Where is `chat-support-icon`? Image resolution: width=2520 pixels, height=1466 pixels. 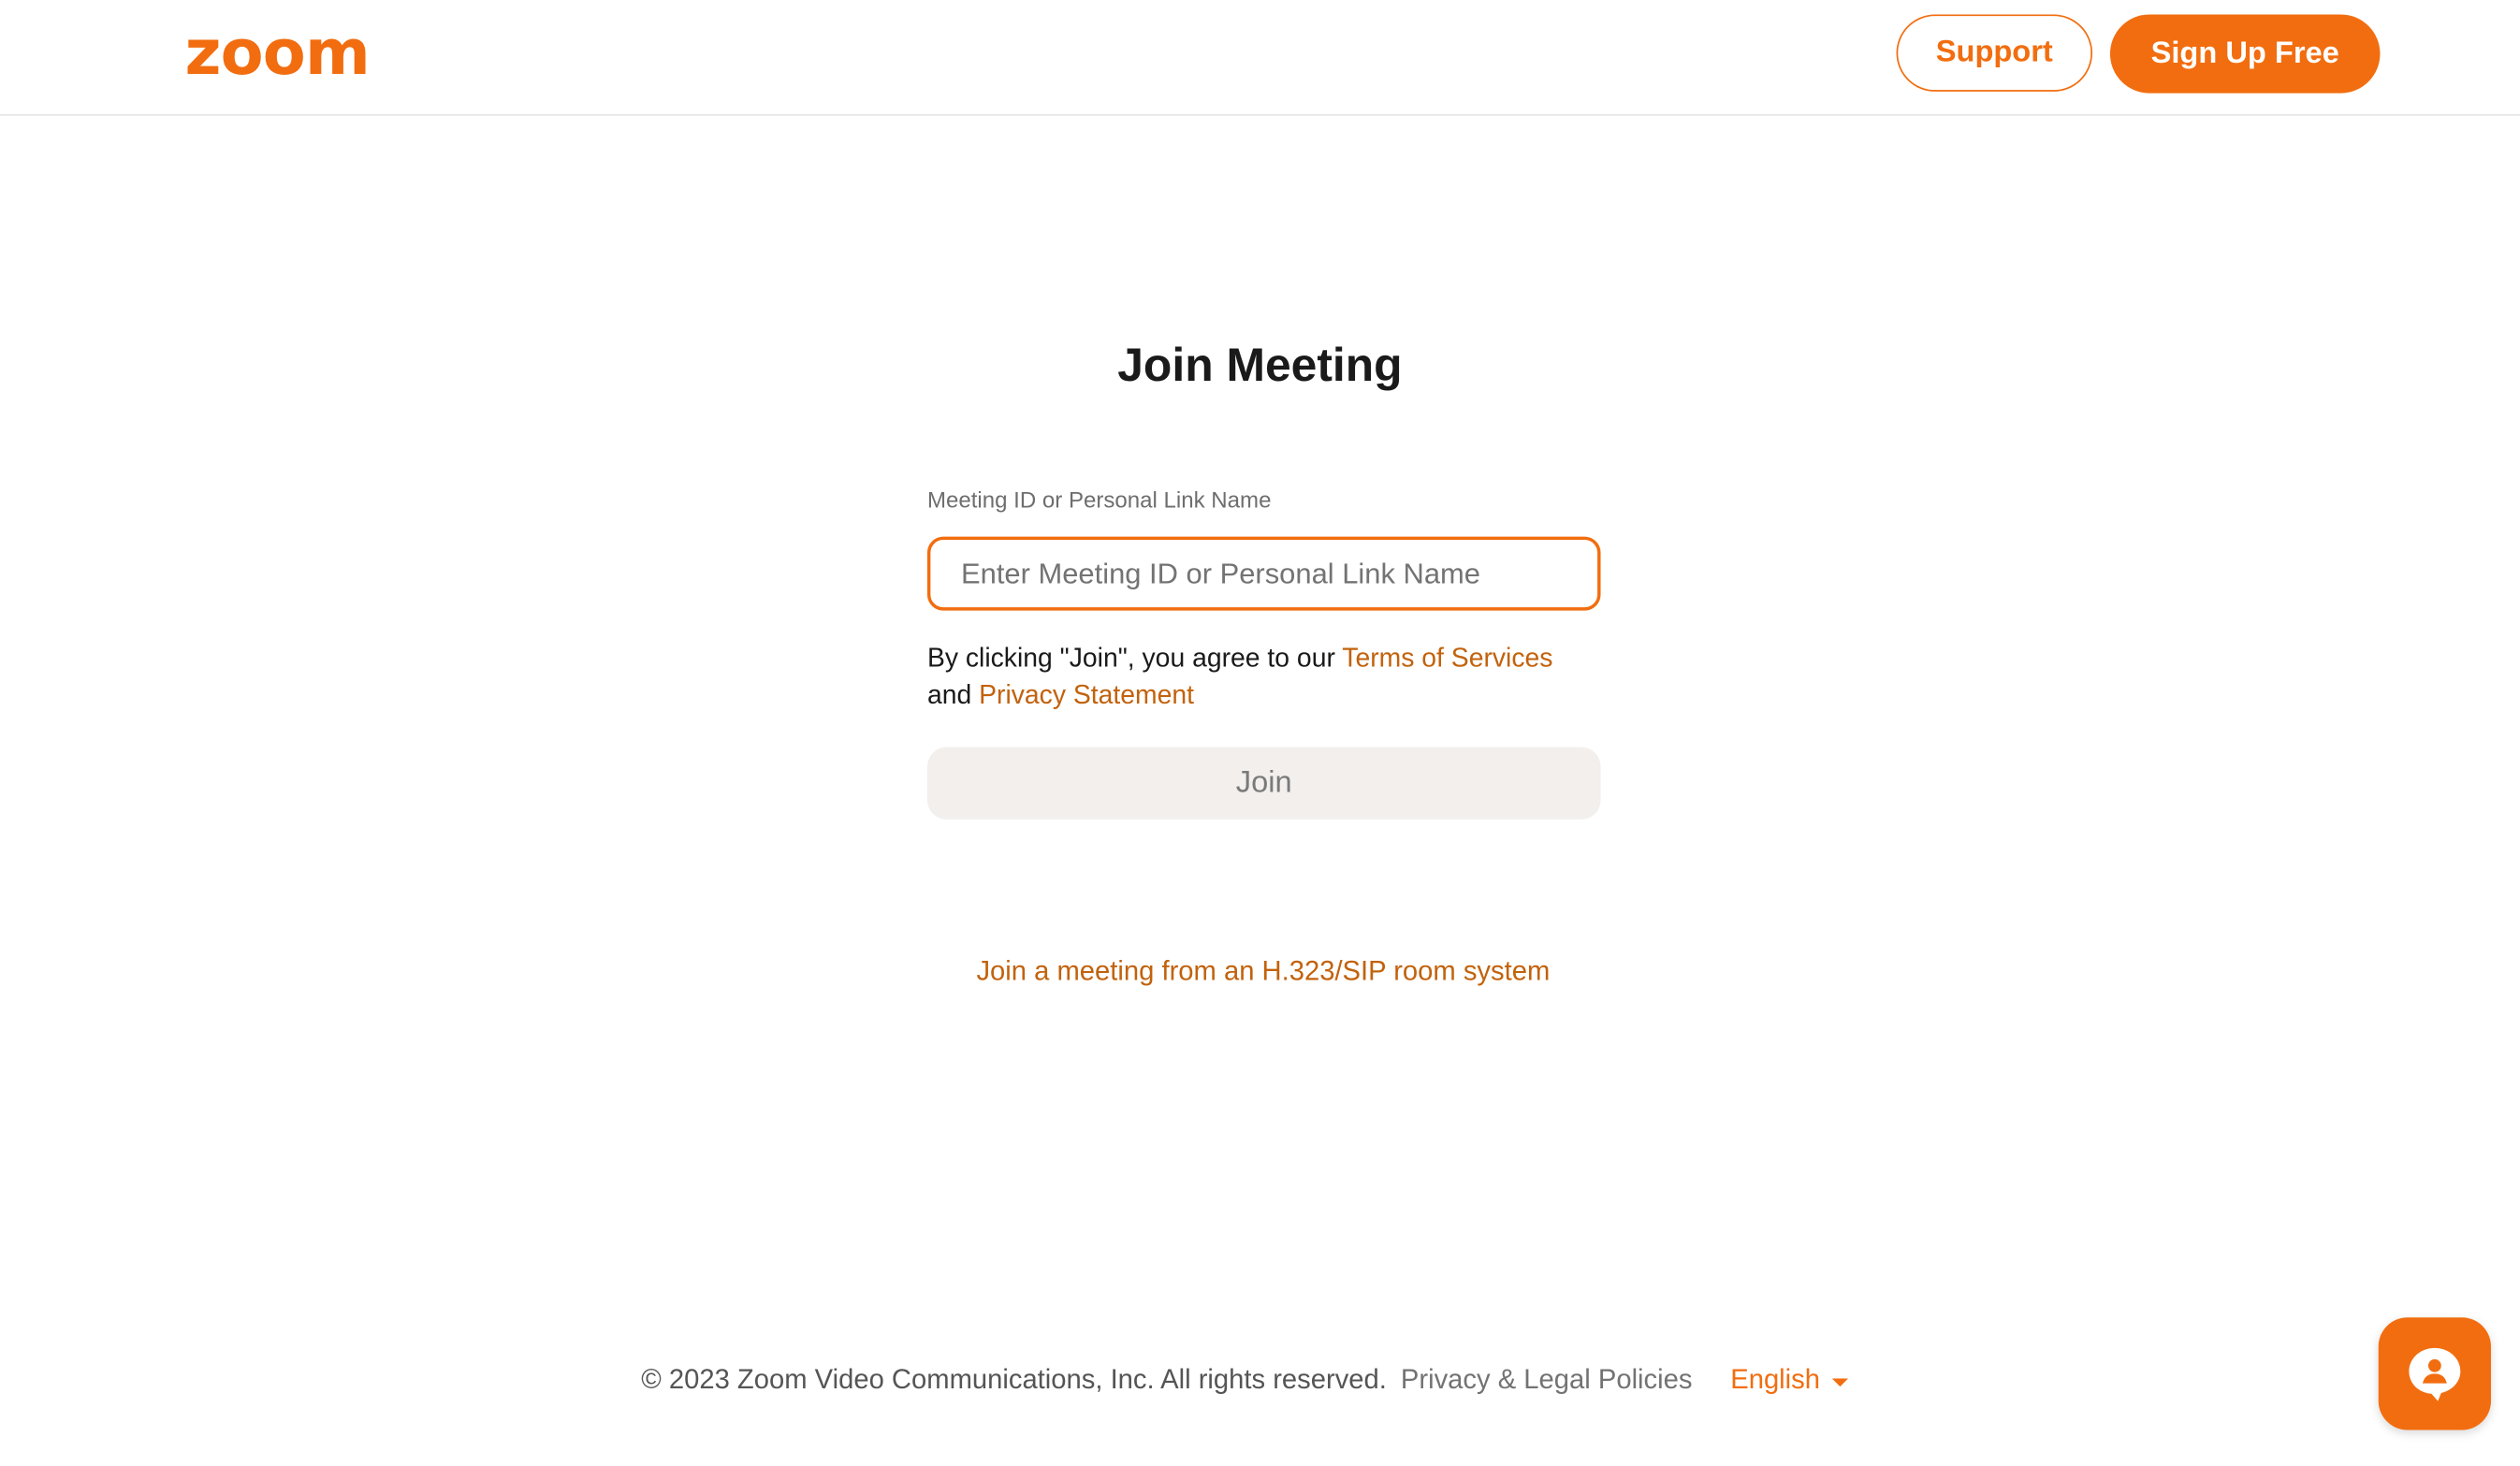 chat-support-icon is located at coordinates (2435, 1374).